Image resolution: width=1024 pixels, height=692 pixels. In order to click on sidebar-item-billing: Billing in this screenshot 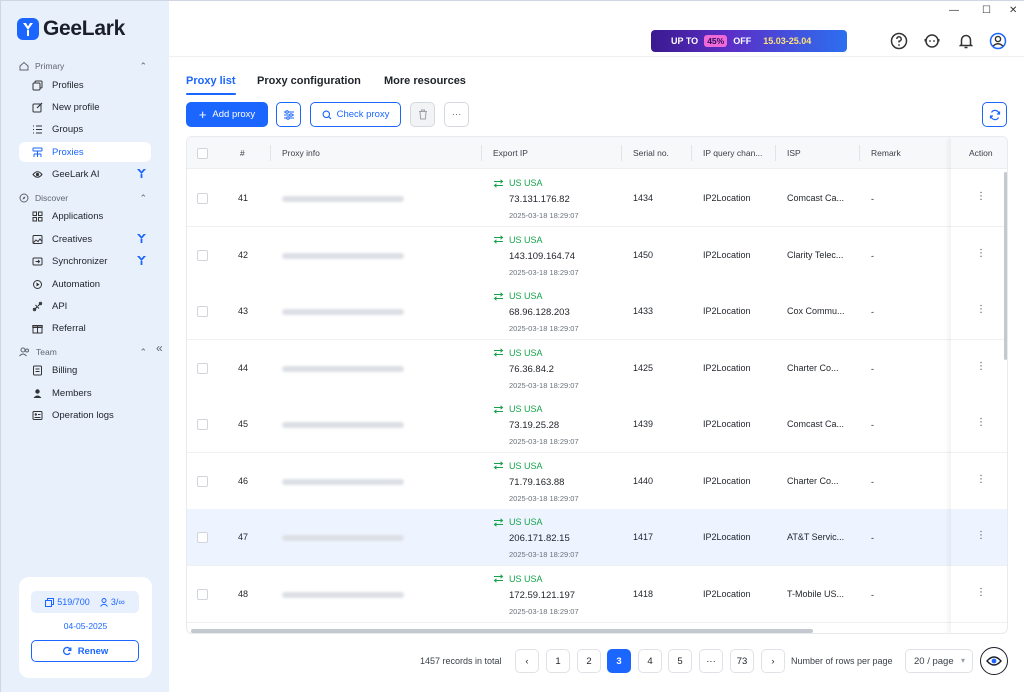, I will do `click(85, 370)`.